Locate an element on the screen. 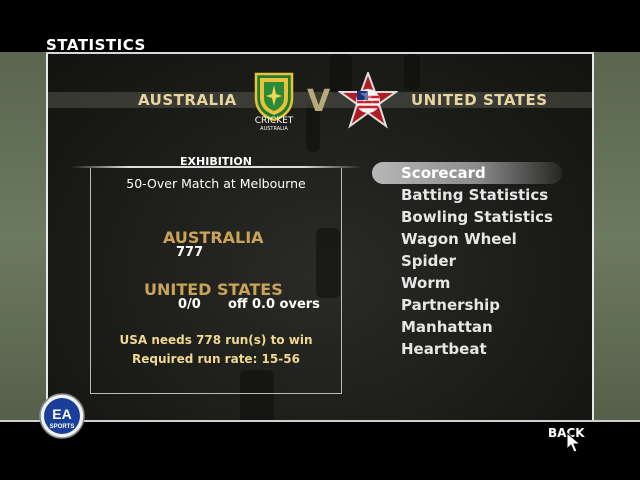  menu-item-scorecard: Scorecard is located at coordinates (443, 173).